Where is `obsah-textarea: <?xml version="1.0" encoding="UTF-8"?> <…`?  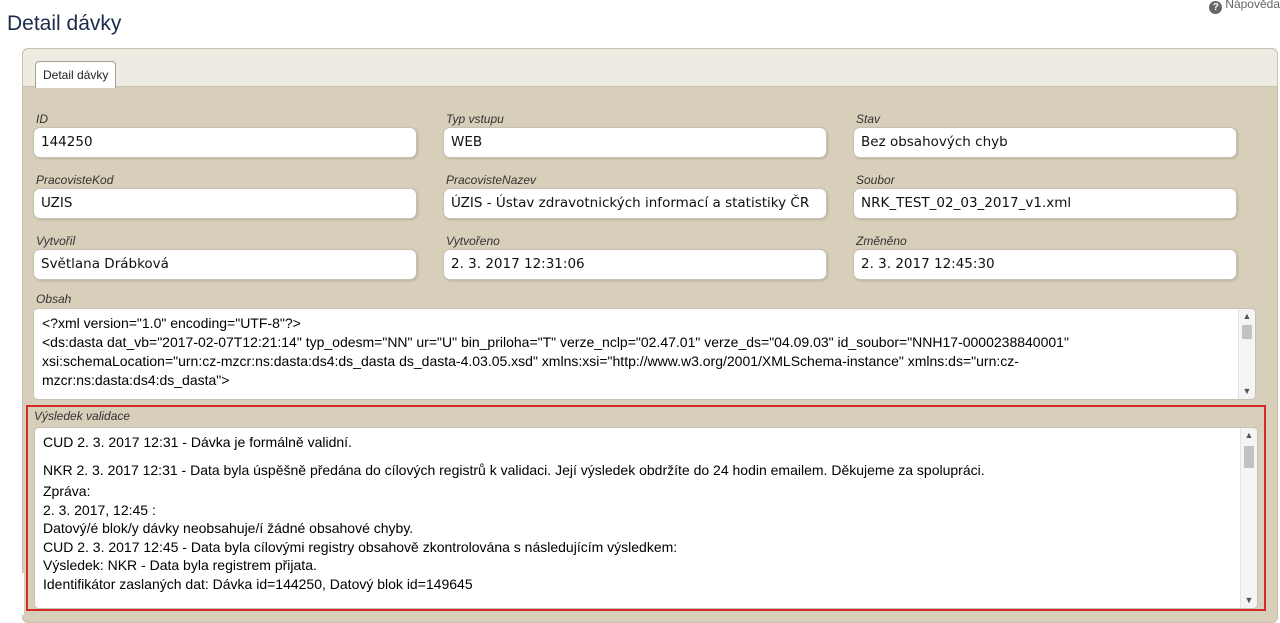
obsah-textarea: <?xml version="1.0" encoding="UTF-8"?> <… is located at coordinates (644, 354).